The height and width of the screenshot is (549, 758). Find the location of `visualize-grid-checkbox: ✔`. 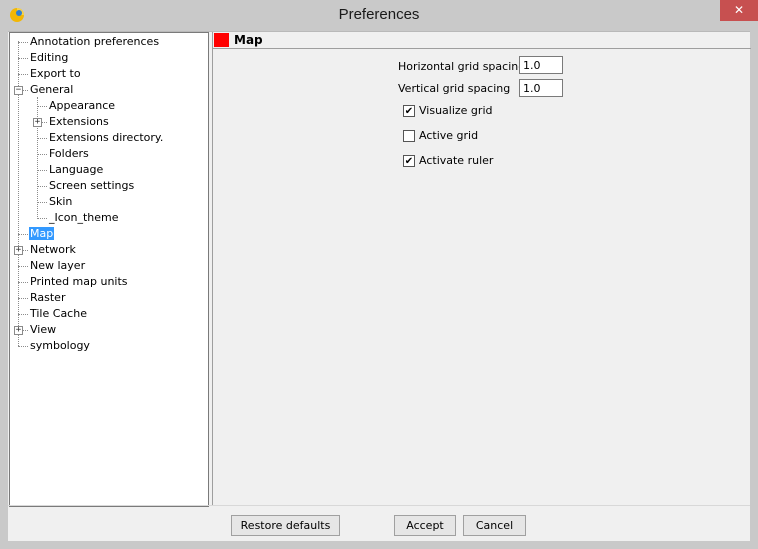

visualize-grid-checkbox: ✔ is located at coordinates (409, 111).